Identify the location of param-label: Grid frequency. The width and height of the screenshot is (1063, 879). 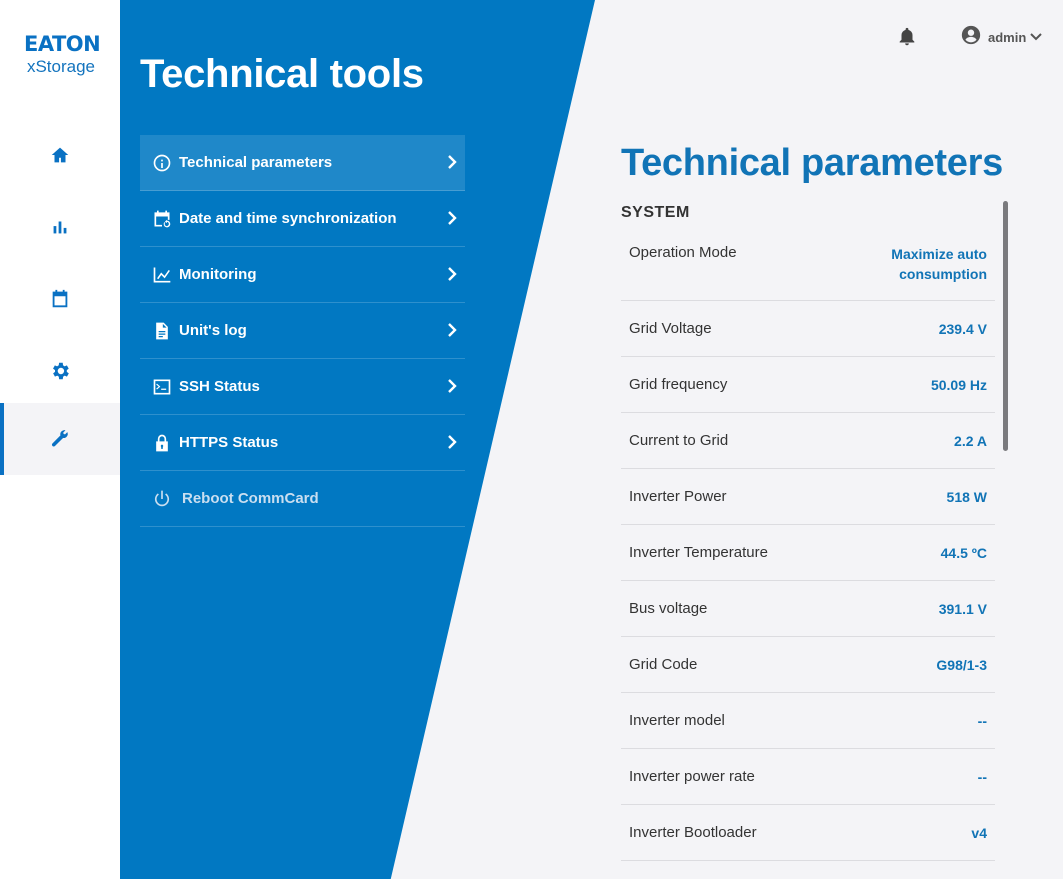
(678, 384).